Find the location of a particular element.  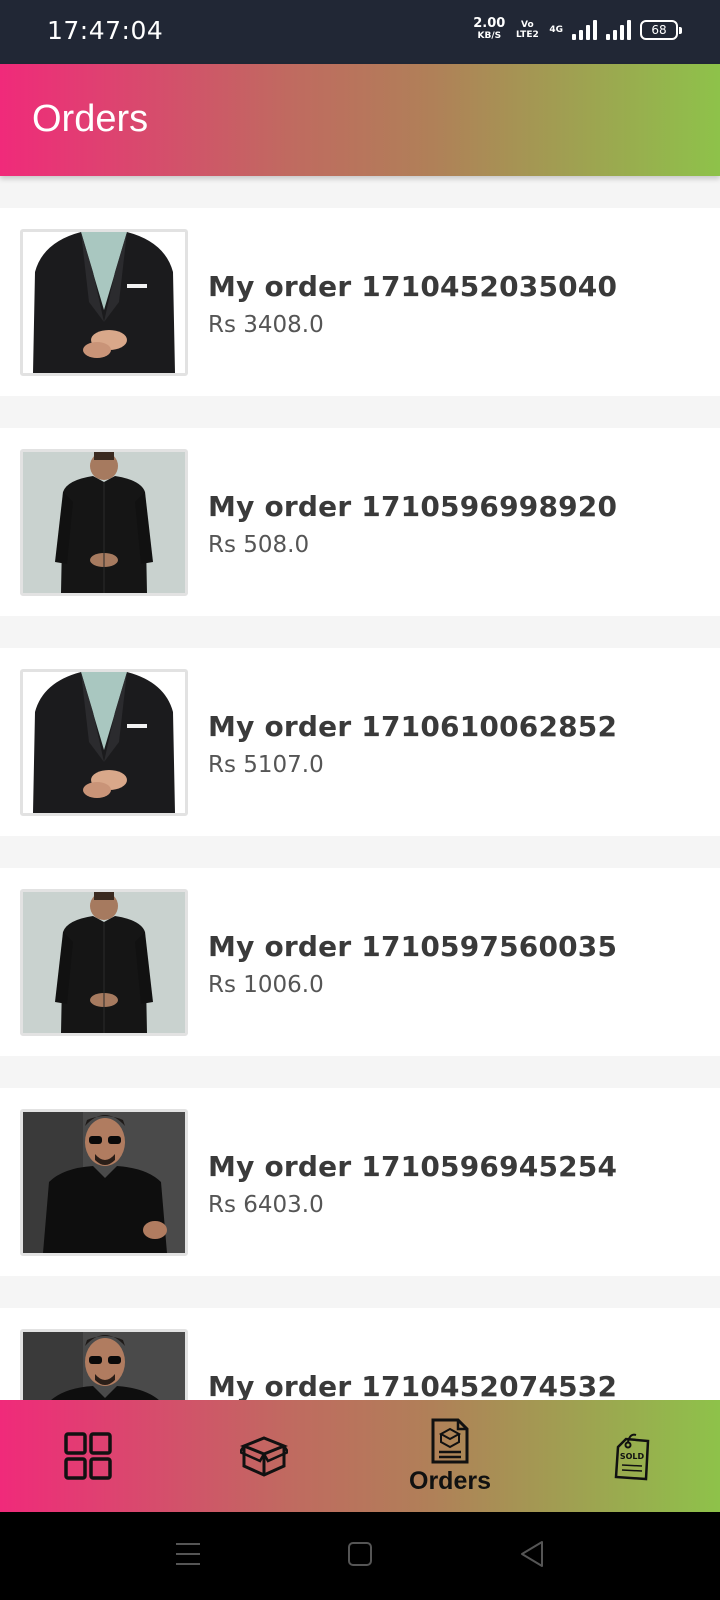

home-icon is located at coordinates (360, 1554).